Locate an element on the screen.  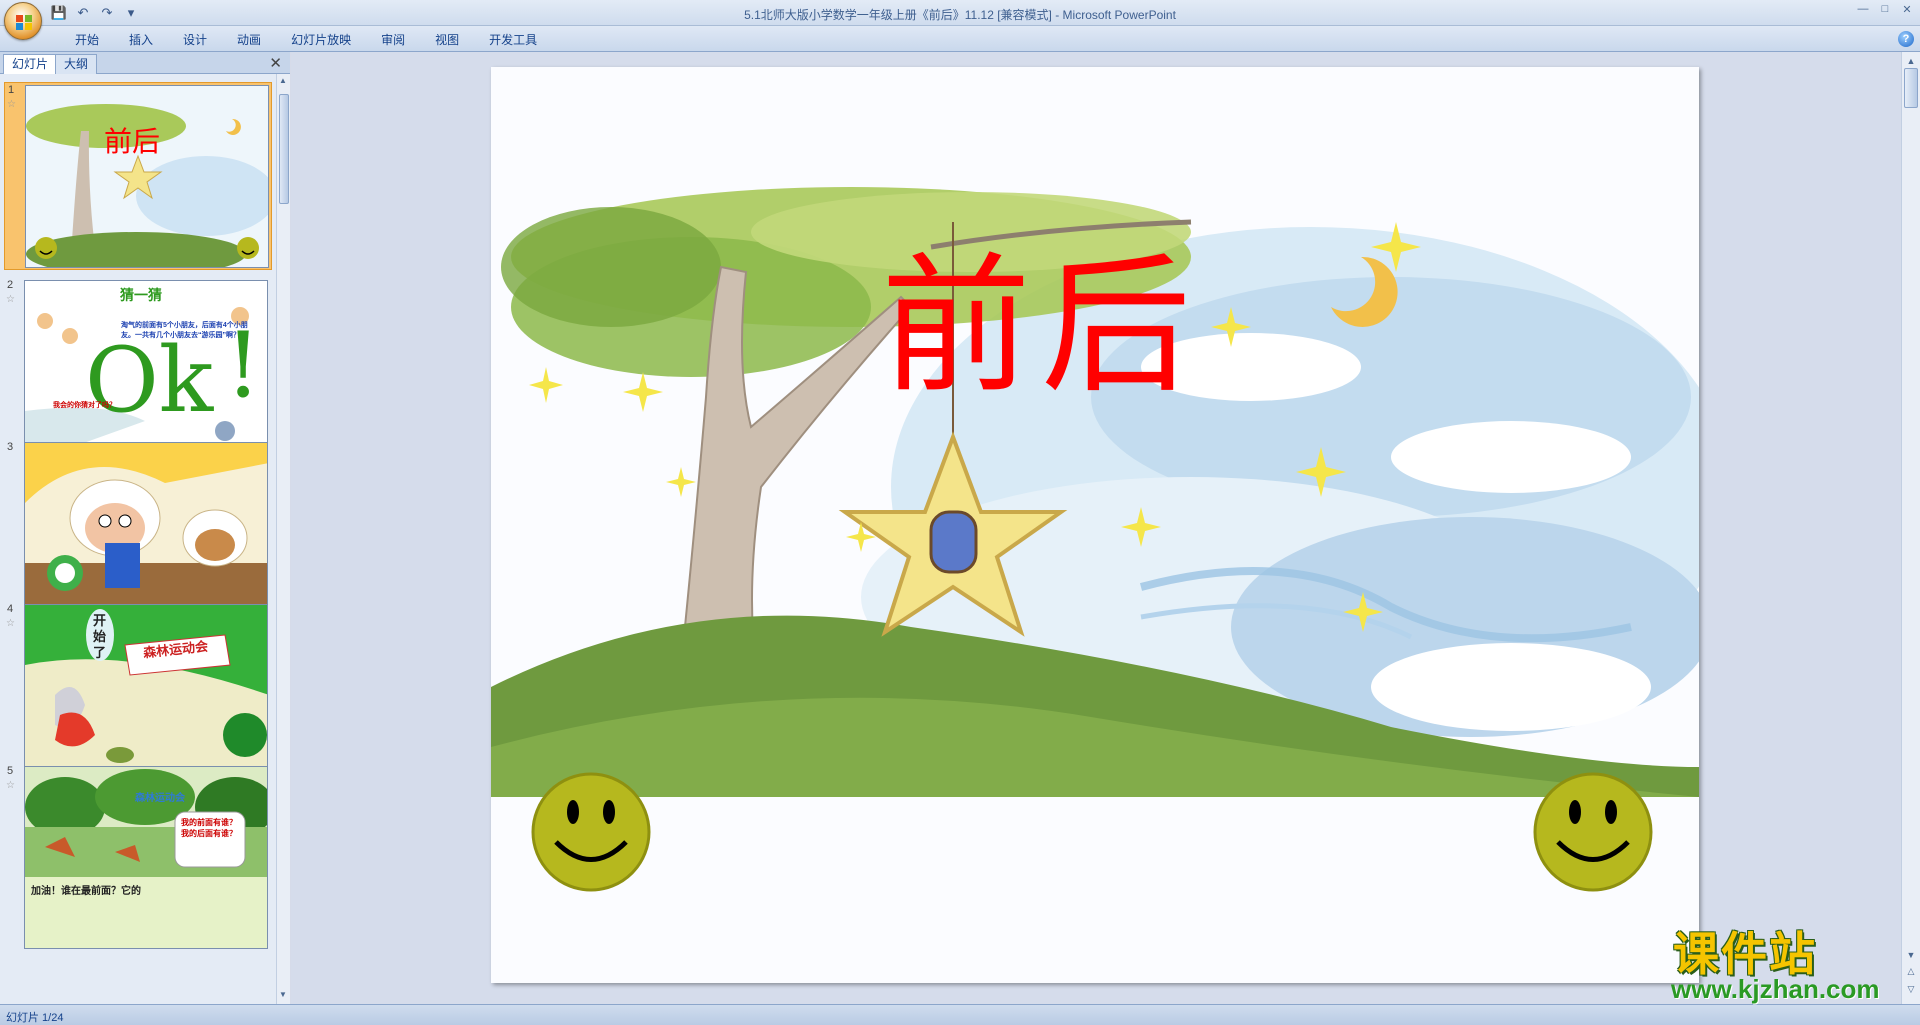
ribbon-tabs: 开始 插入 设计 动画 幻灯片放映 审阅 视图 开发工具 is located at coordinates (306, 40).